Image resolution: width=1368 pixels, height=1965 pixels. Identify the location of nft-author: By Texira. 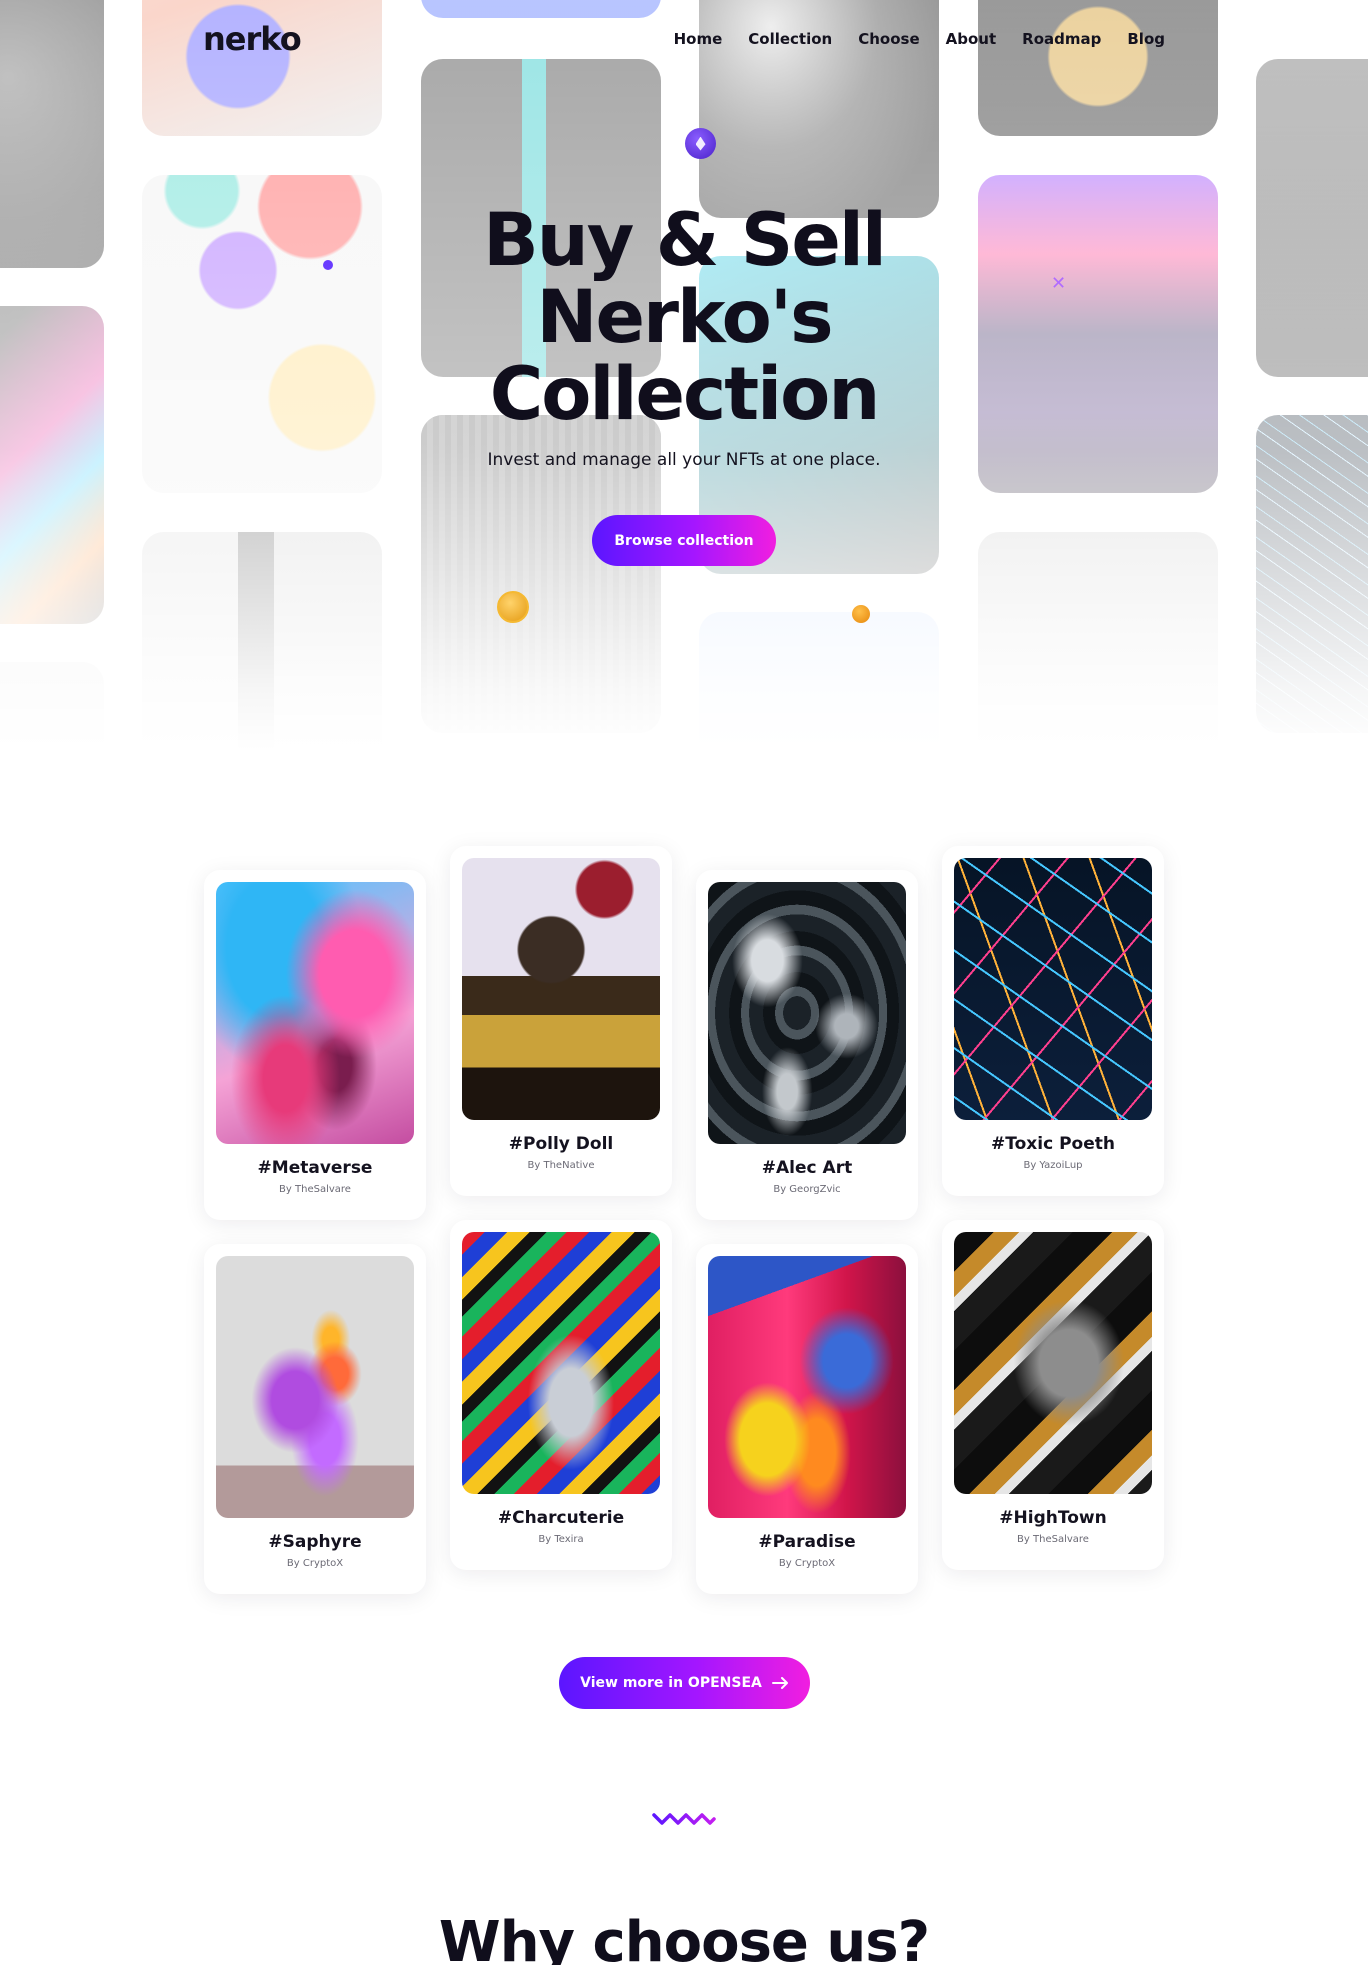
(561, 1539).